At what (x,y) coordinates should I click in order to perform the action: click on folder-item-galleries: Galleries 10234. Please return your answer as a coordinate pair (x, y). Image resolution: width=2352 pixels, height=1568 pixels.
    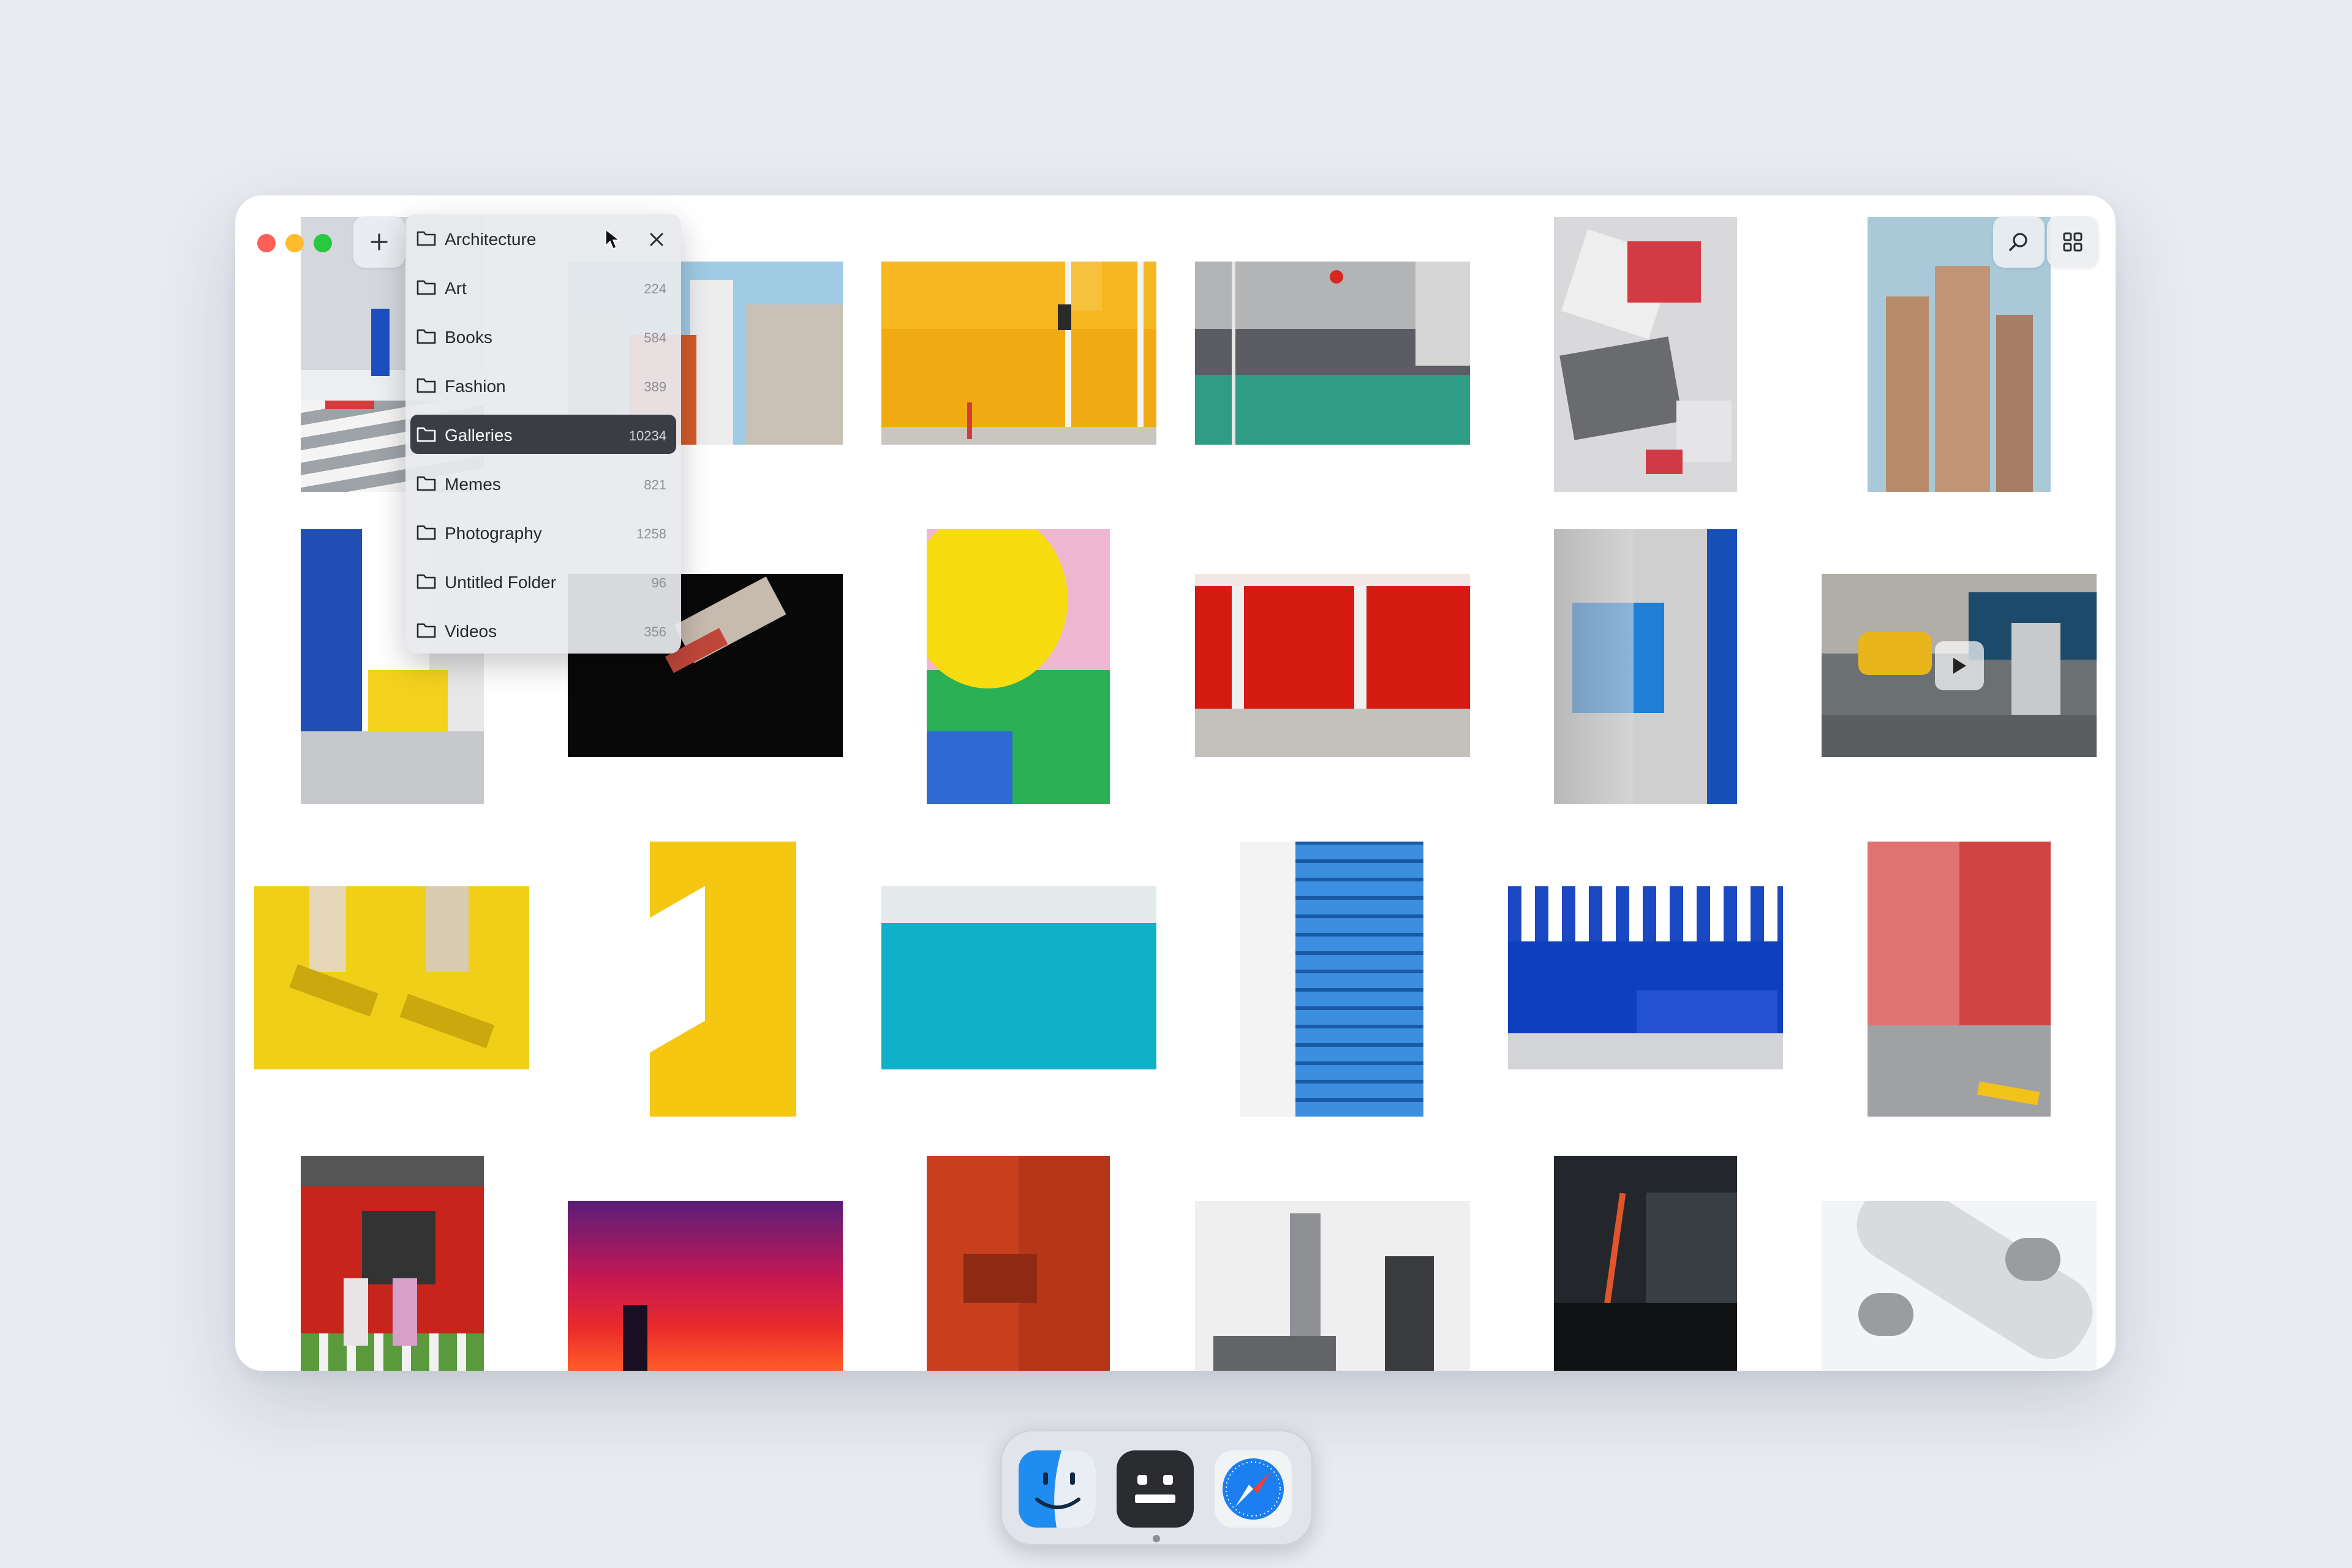
    Looking at the image, I should click on (543, 435).